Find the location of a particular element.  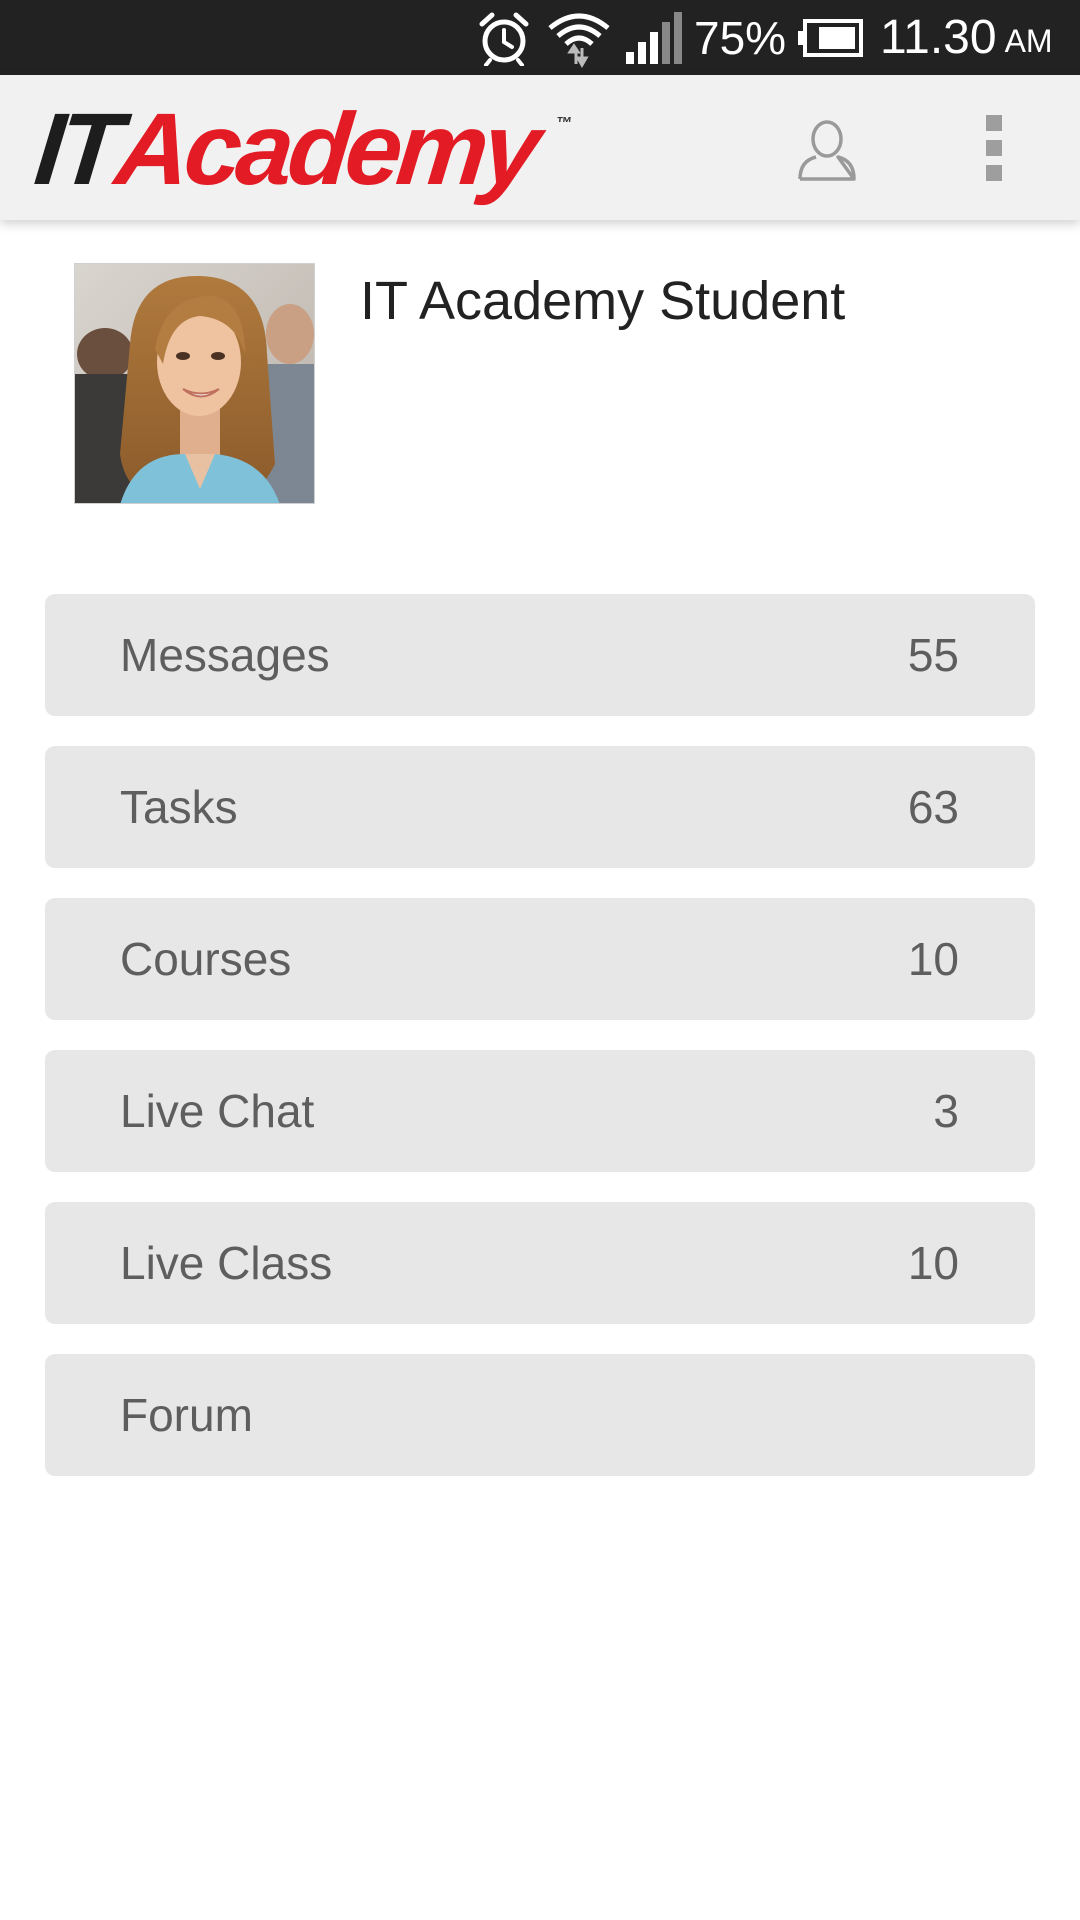

status-bar: 75% 11.30 AM is located at coordinates (540, 37).